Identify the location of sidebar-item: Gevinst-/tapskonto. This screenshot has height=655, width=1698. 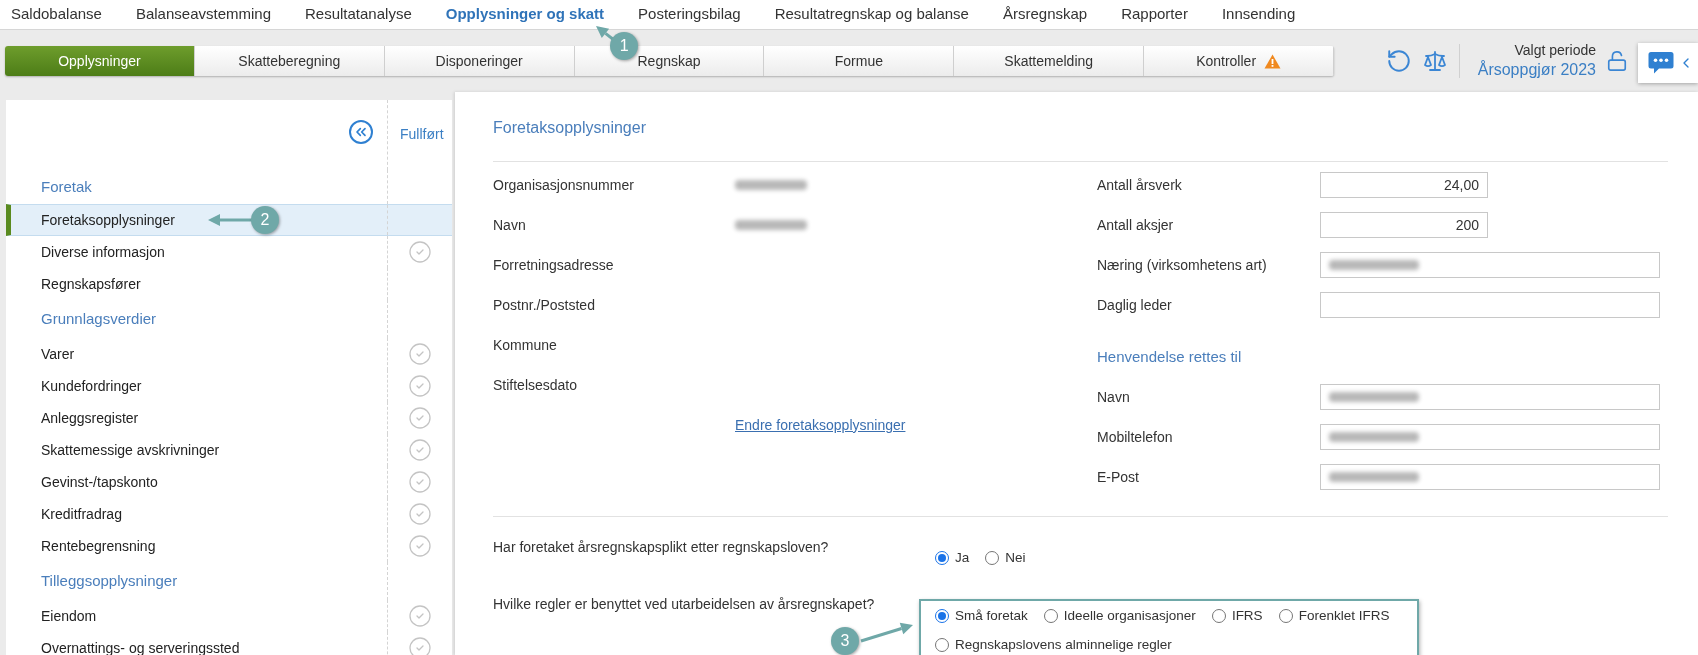
(229, 482).